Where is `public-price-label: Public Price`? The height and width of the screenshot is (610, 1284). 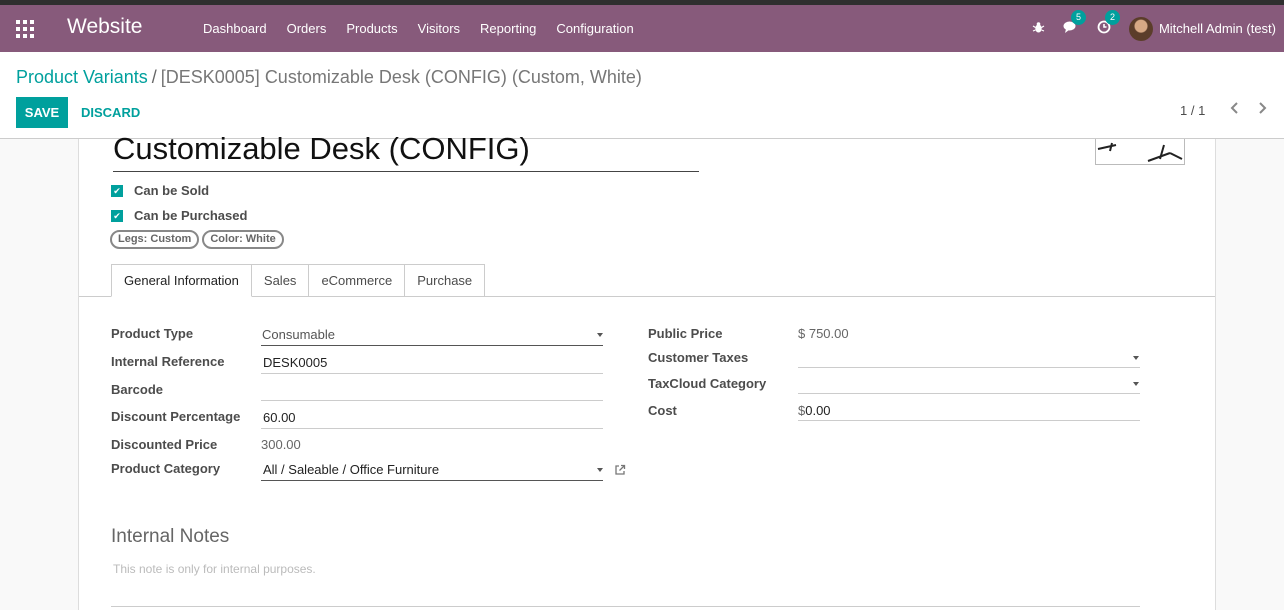
public-price-label: Public Price is located at coordinates (685, 333).